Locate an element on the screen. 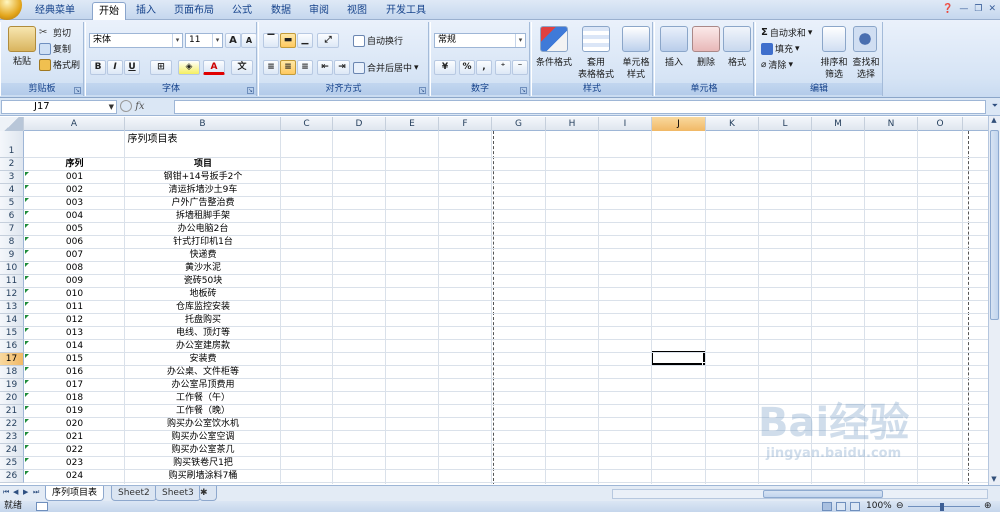 This screenshot has width=1000, height=512. conditional-format-icon is located at coordinates (554, 39).